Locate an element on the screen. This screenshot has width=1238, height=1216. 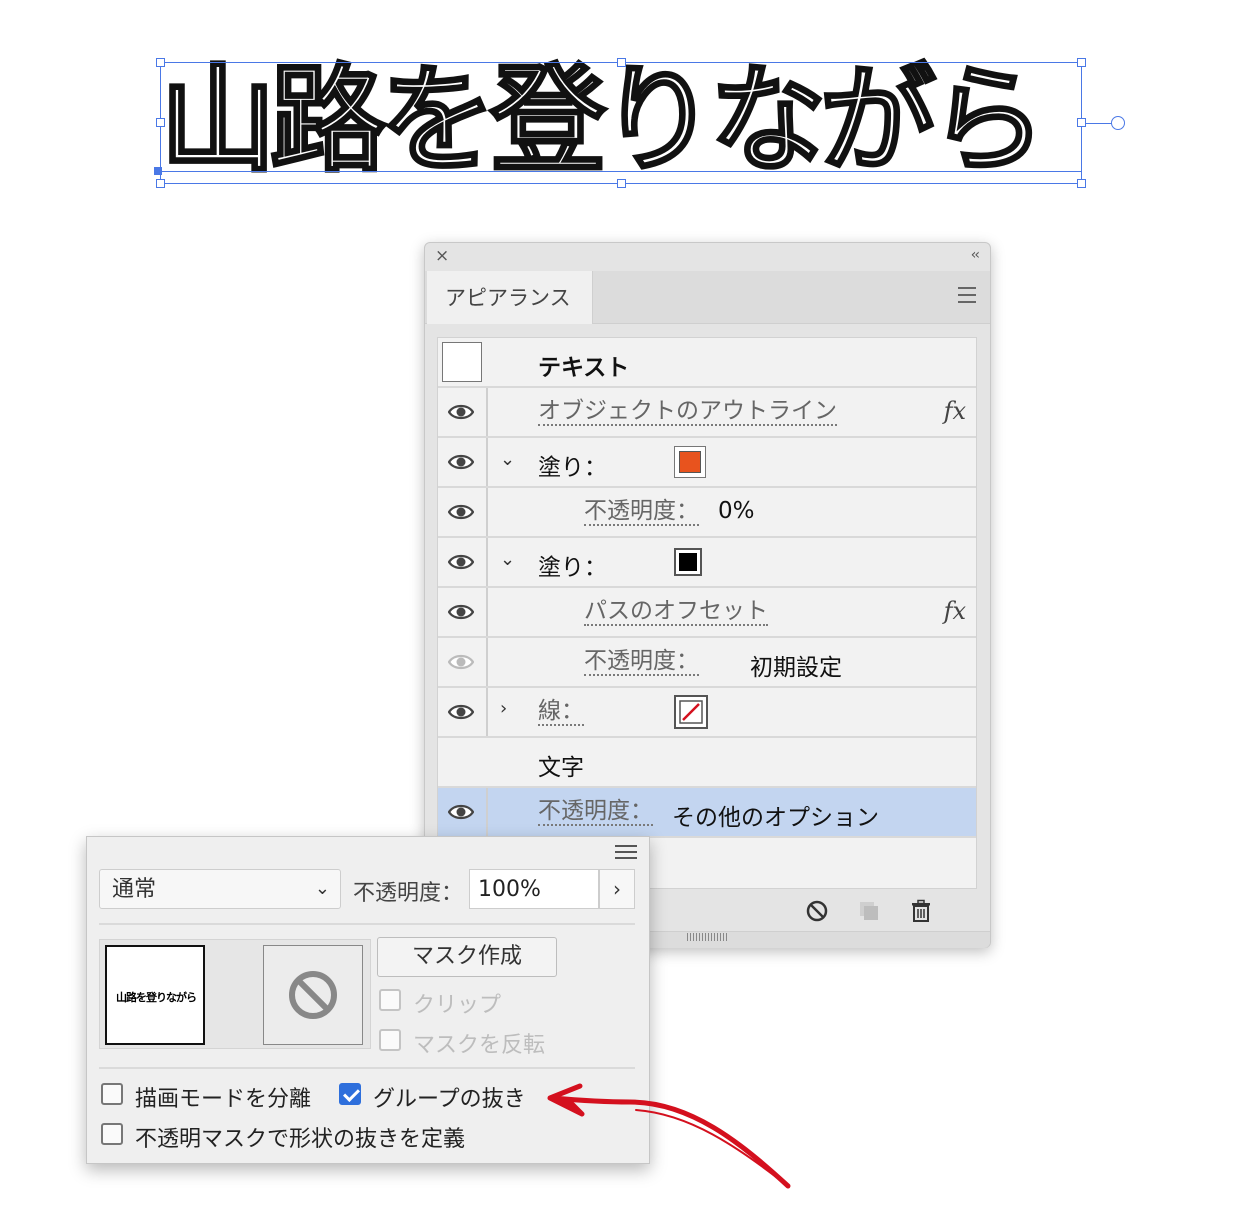
trash-icon is located at coordinates (921, 911).